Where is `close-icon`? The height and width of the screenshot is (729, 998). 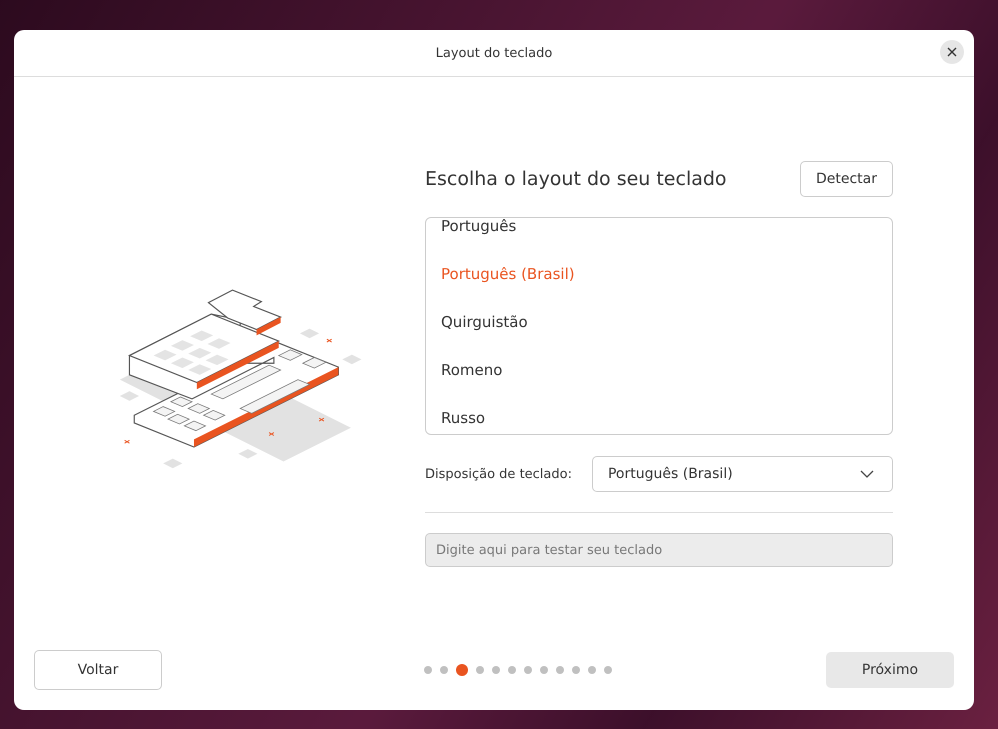
close-icon is located at coordinates (952, 52).